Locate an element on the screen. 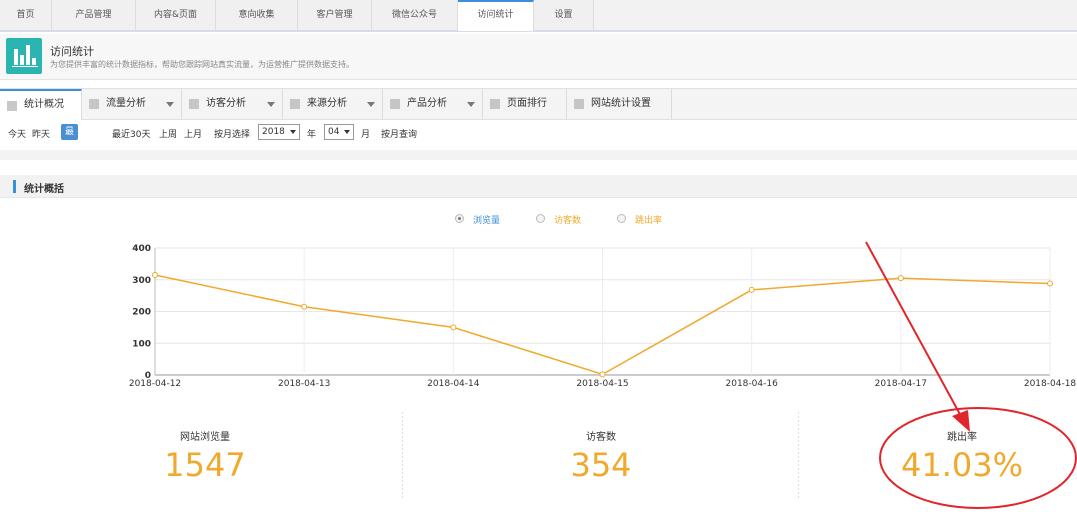  x-tick-label: 2018-04-15 is located at coordinates (602, 384).